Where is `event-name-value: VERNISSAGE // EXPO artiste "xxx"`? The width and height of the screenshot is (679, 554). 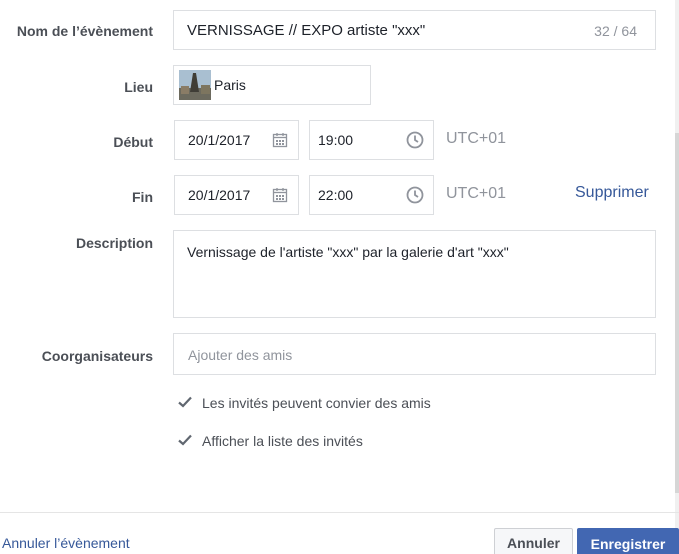 event-name-value: VERNISSAGE // EXPO artiste "xxx" is located at coordinates (306, 30).